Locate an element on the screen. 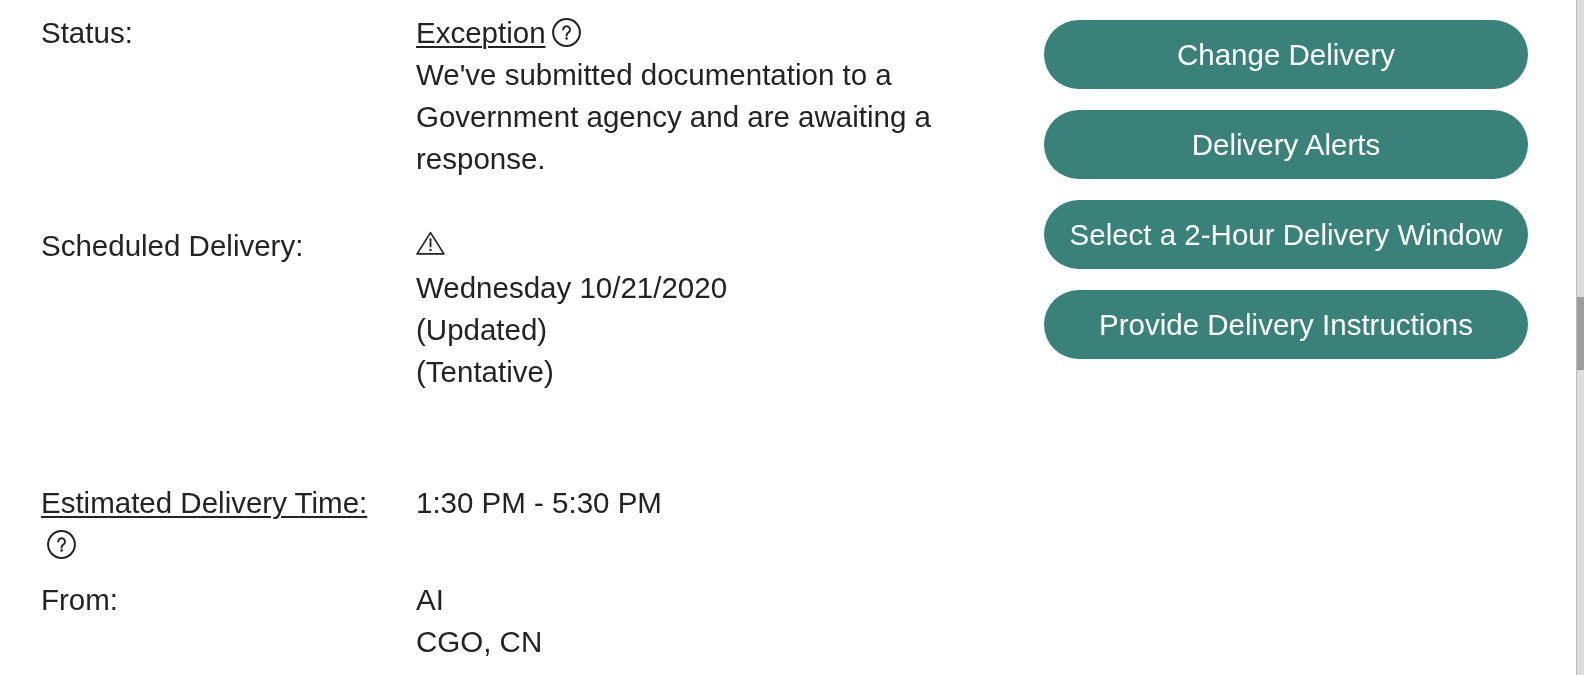 Image resolution: width=1584 pixels, height=675 pixels. status-description: We've submitted documentation to a Government agency and are awaiting a response. is located at coordinates (674, 117).